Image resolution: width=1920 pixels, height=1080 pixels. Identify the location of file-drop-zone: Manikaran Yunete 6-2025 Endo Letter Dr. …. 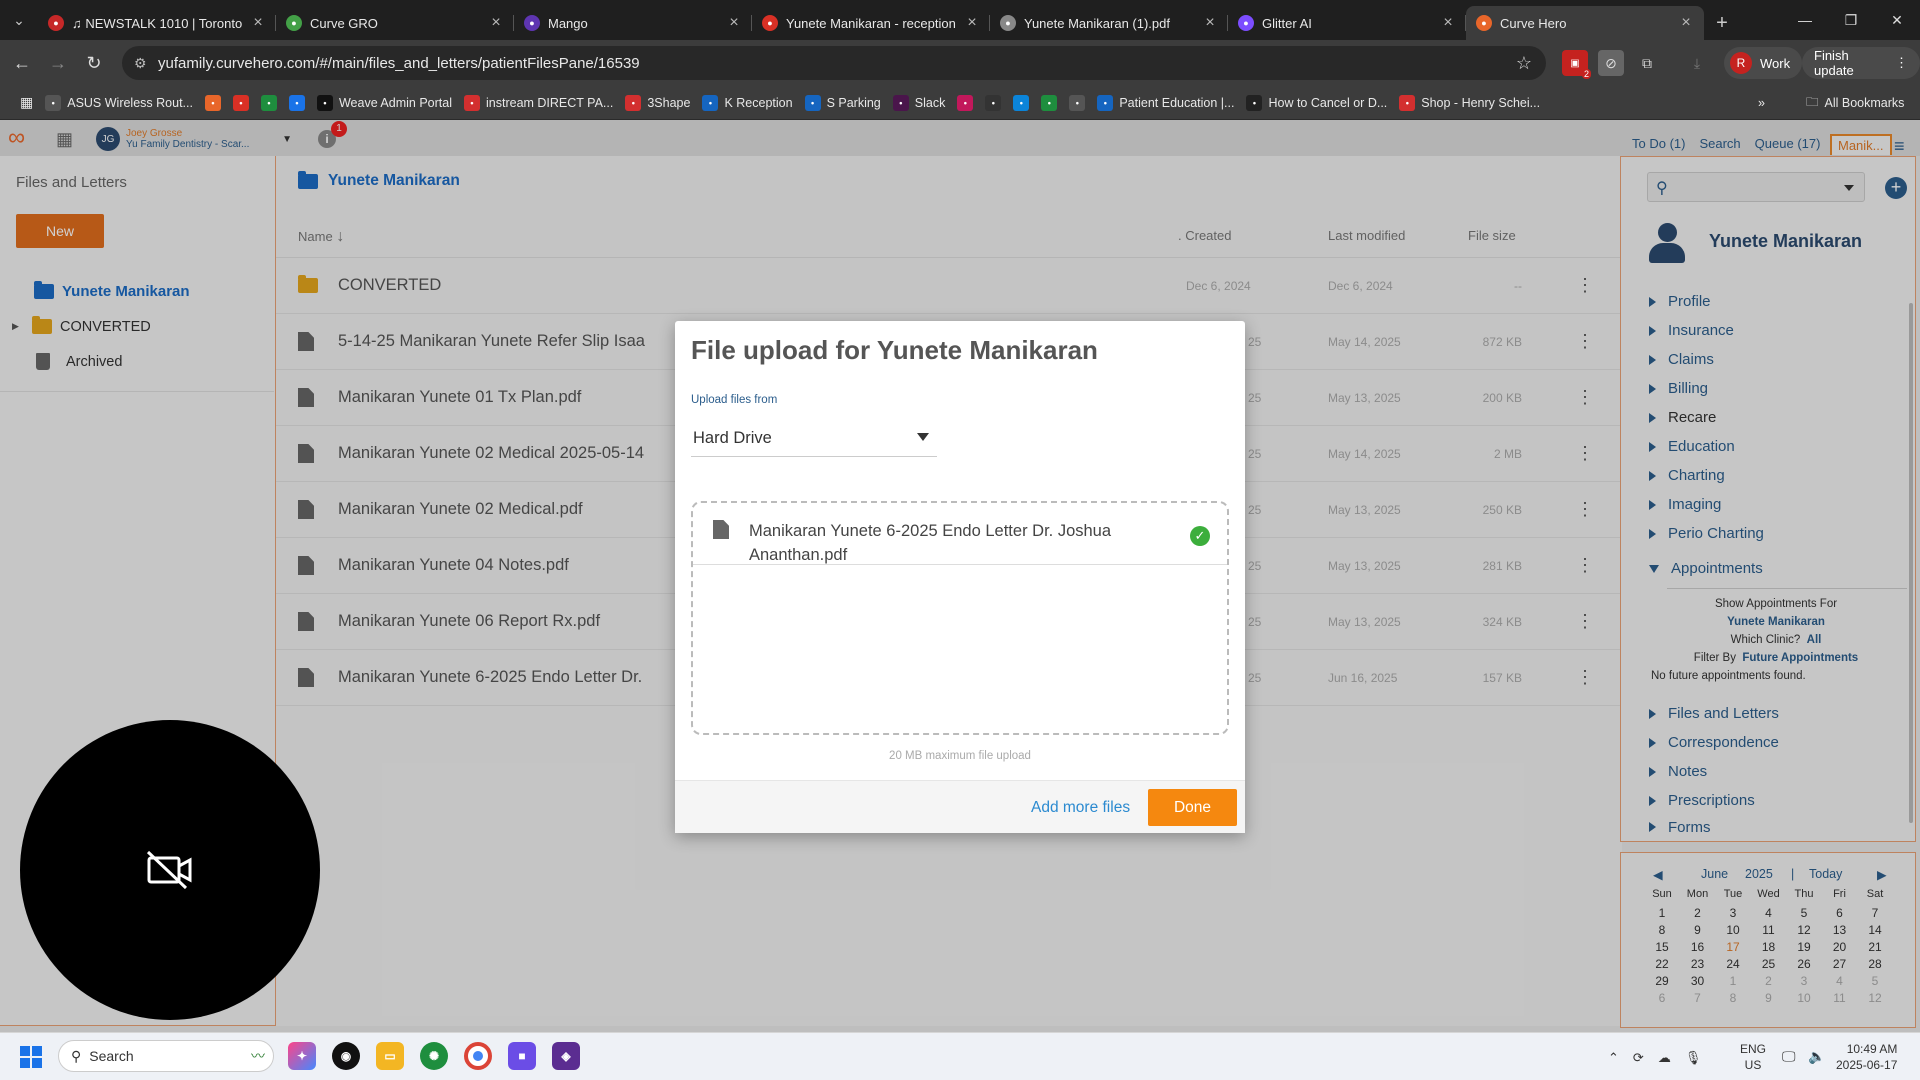
(960, 618).